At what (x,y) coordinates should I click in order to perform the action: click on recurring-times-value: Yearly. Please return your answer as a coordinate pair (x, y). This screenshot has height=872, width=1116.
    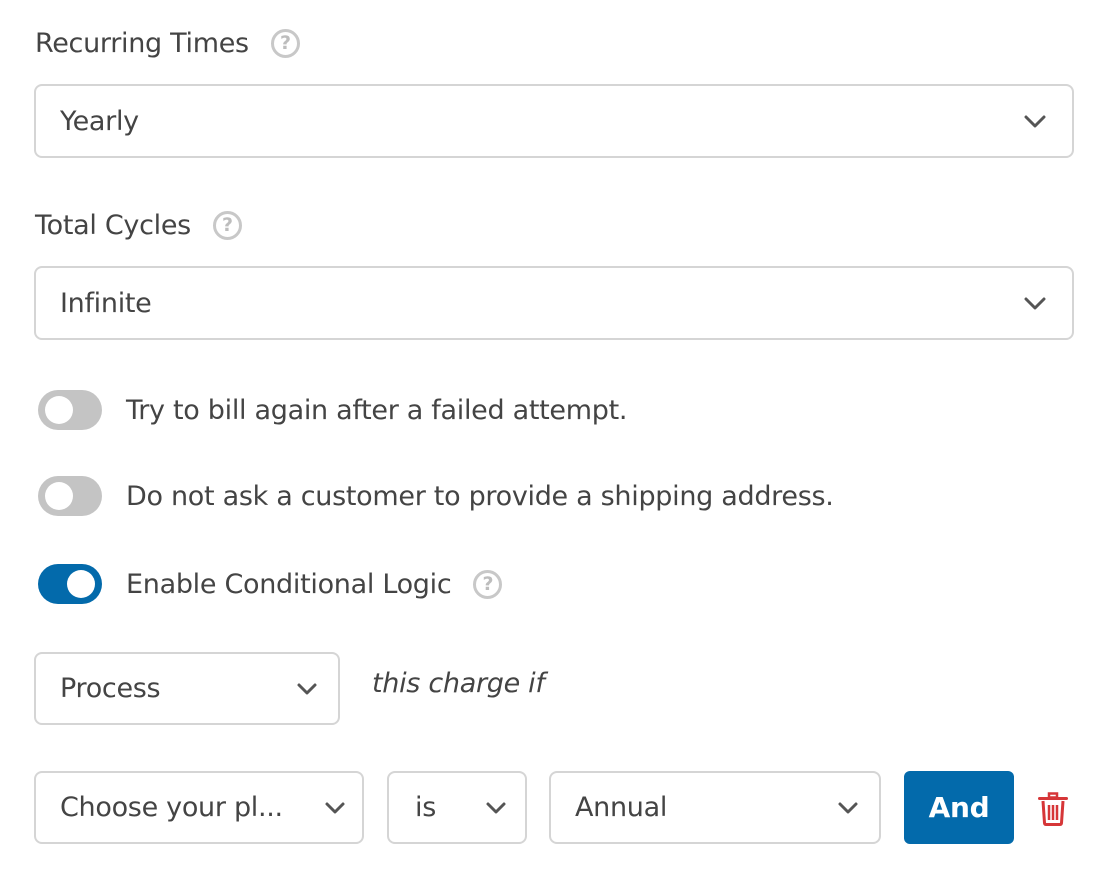
    Looking at the image, I should click on (99, 121).